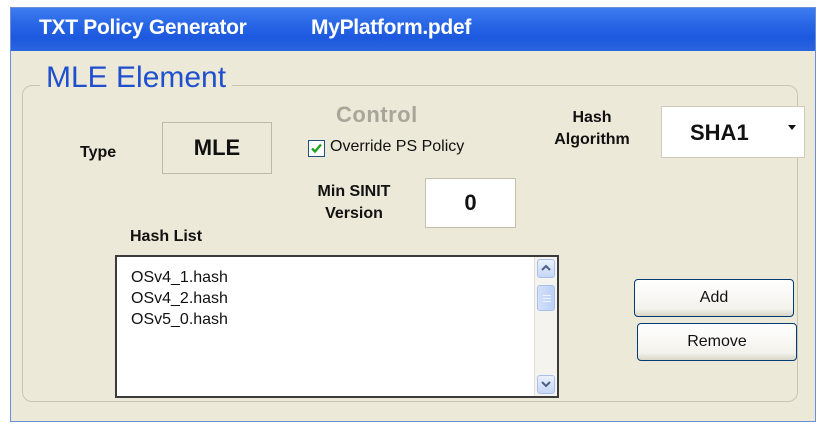 The image size is (826, 429). I want to click on window-title: TXT Policy Generator, so click(143, 27).